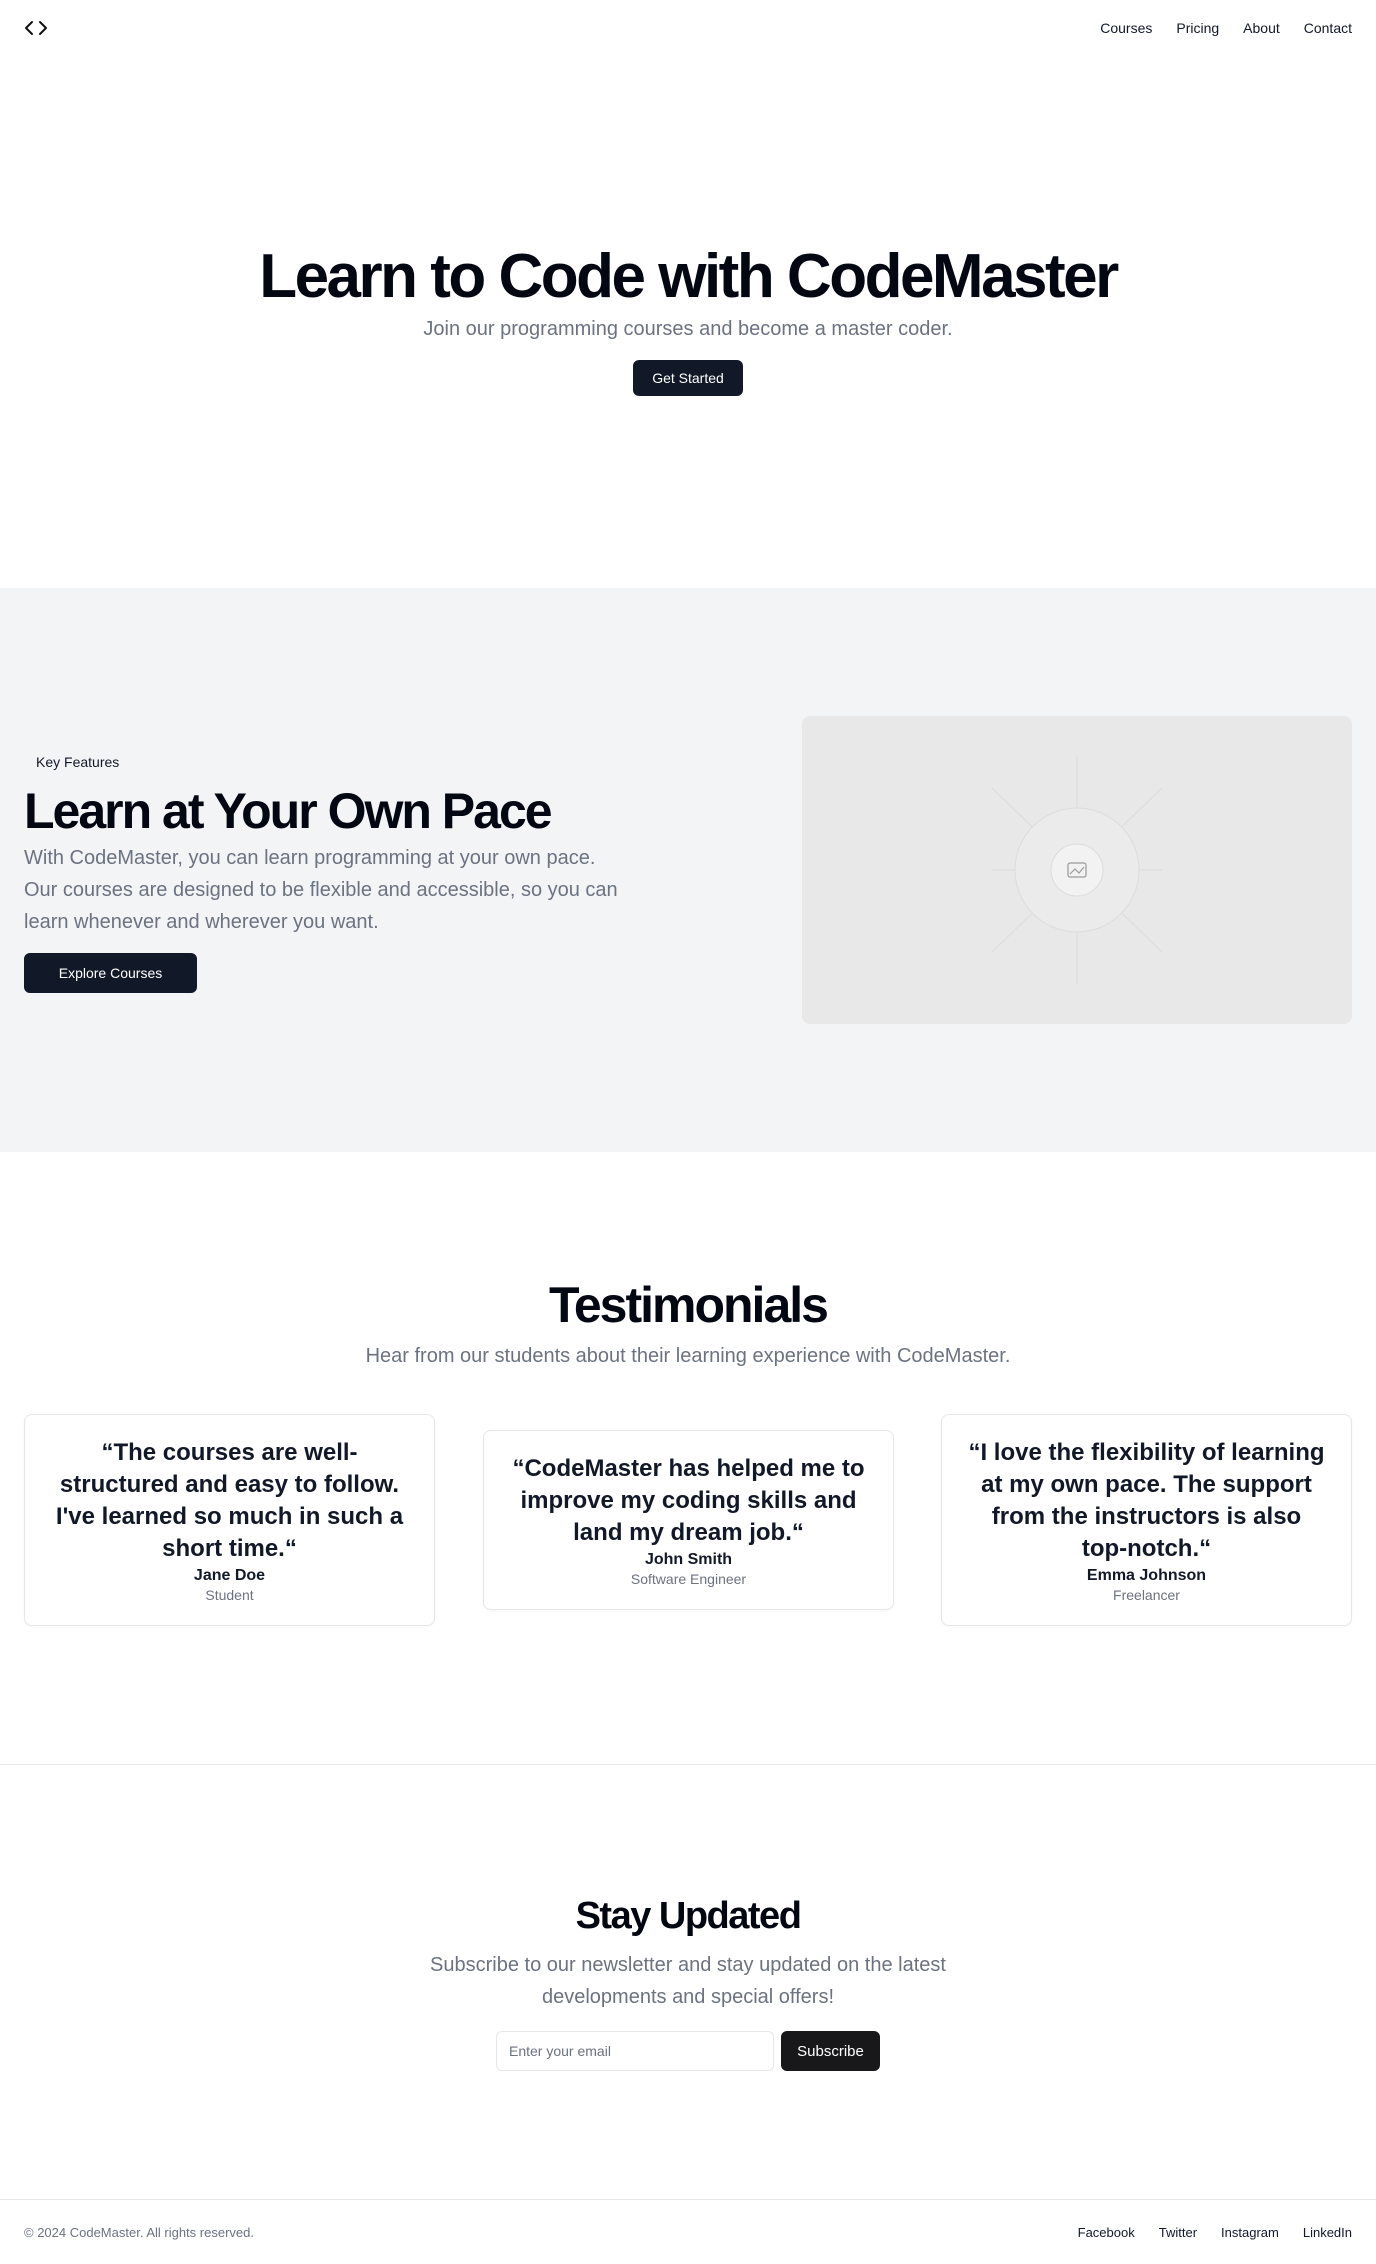  What do you see at coordinates (635, 2051) in the screenshot?
I see `email-input` at bounding box center [635, 2051].